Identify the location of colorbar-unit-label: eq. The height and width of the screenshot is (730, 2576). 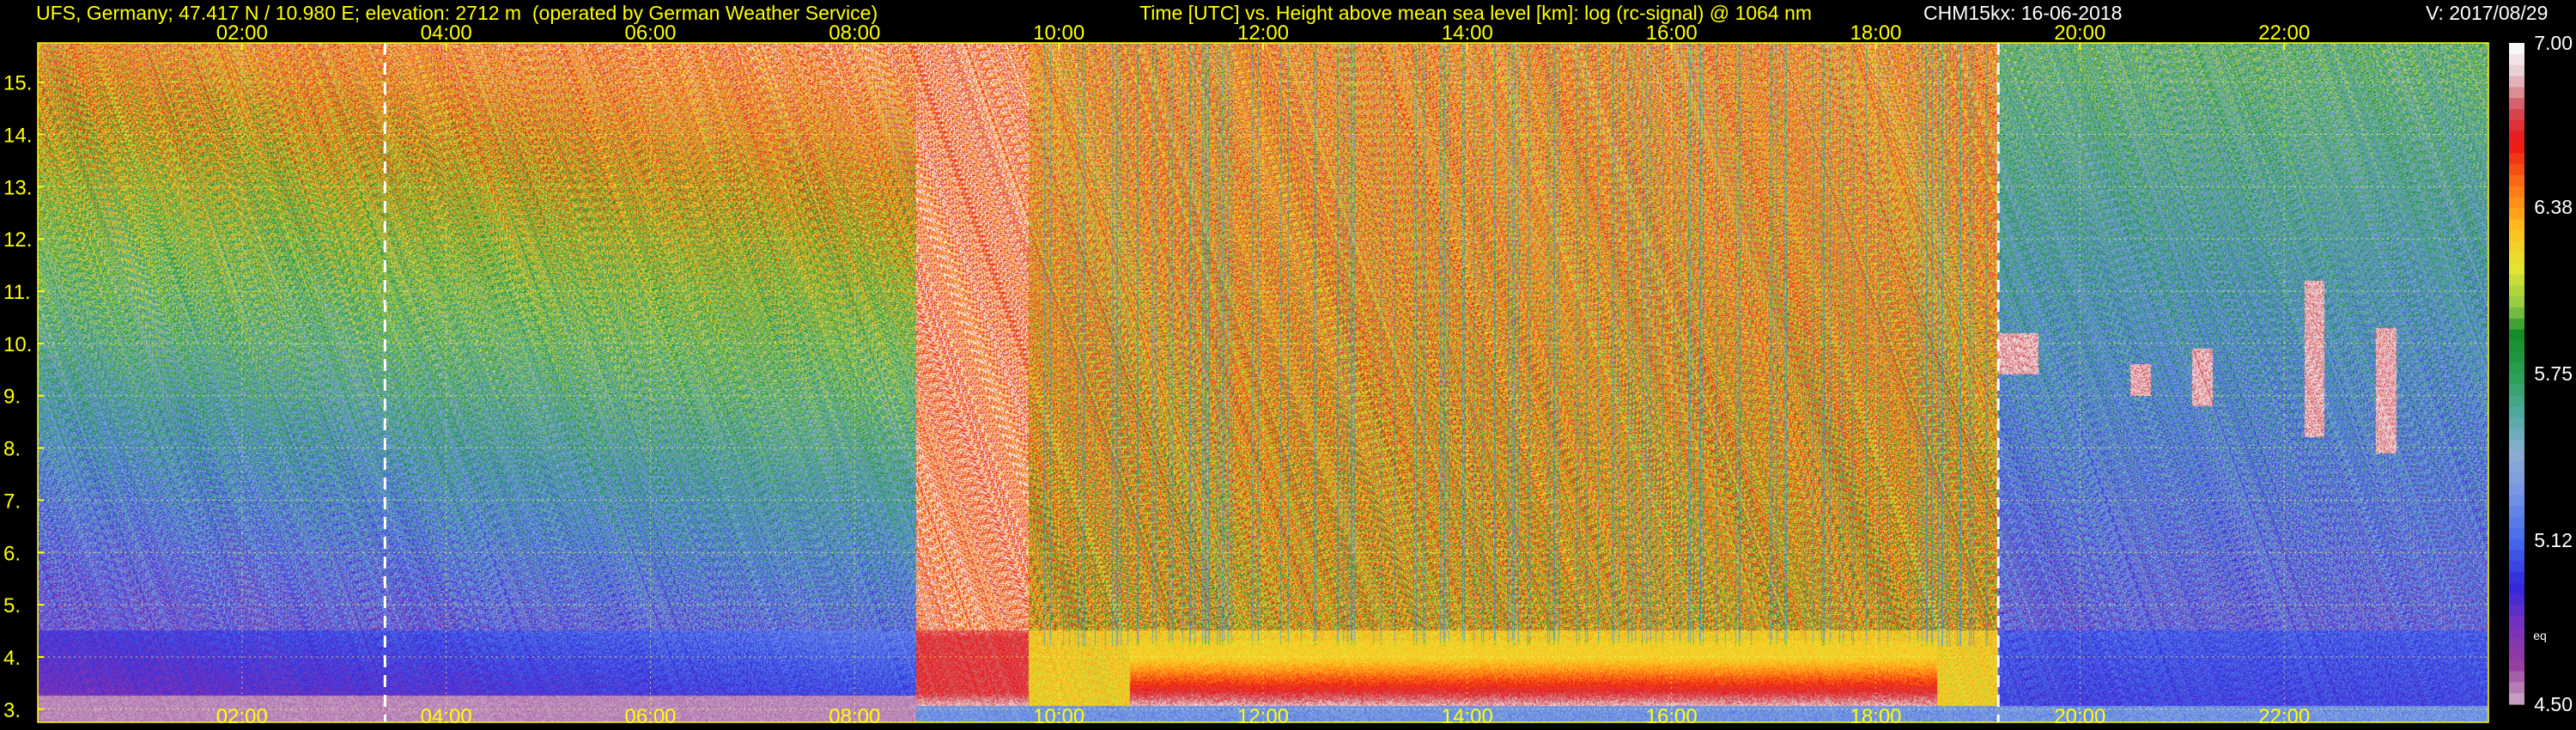
(2540, 635).